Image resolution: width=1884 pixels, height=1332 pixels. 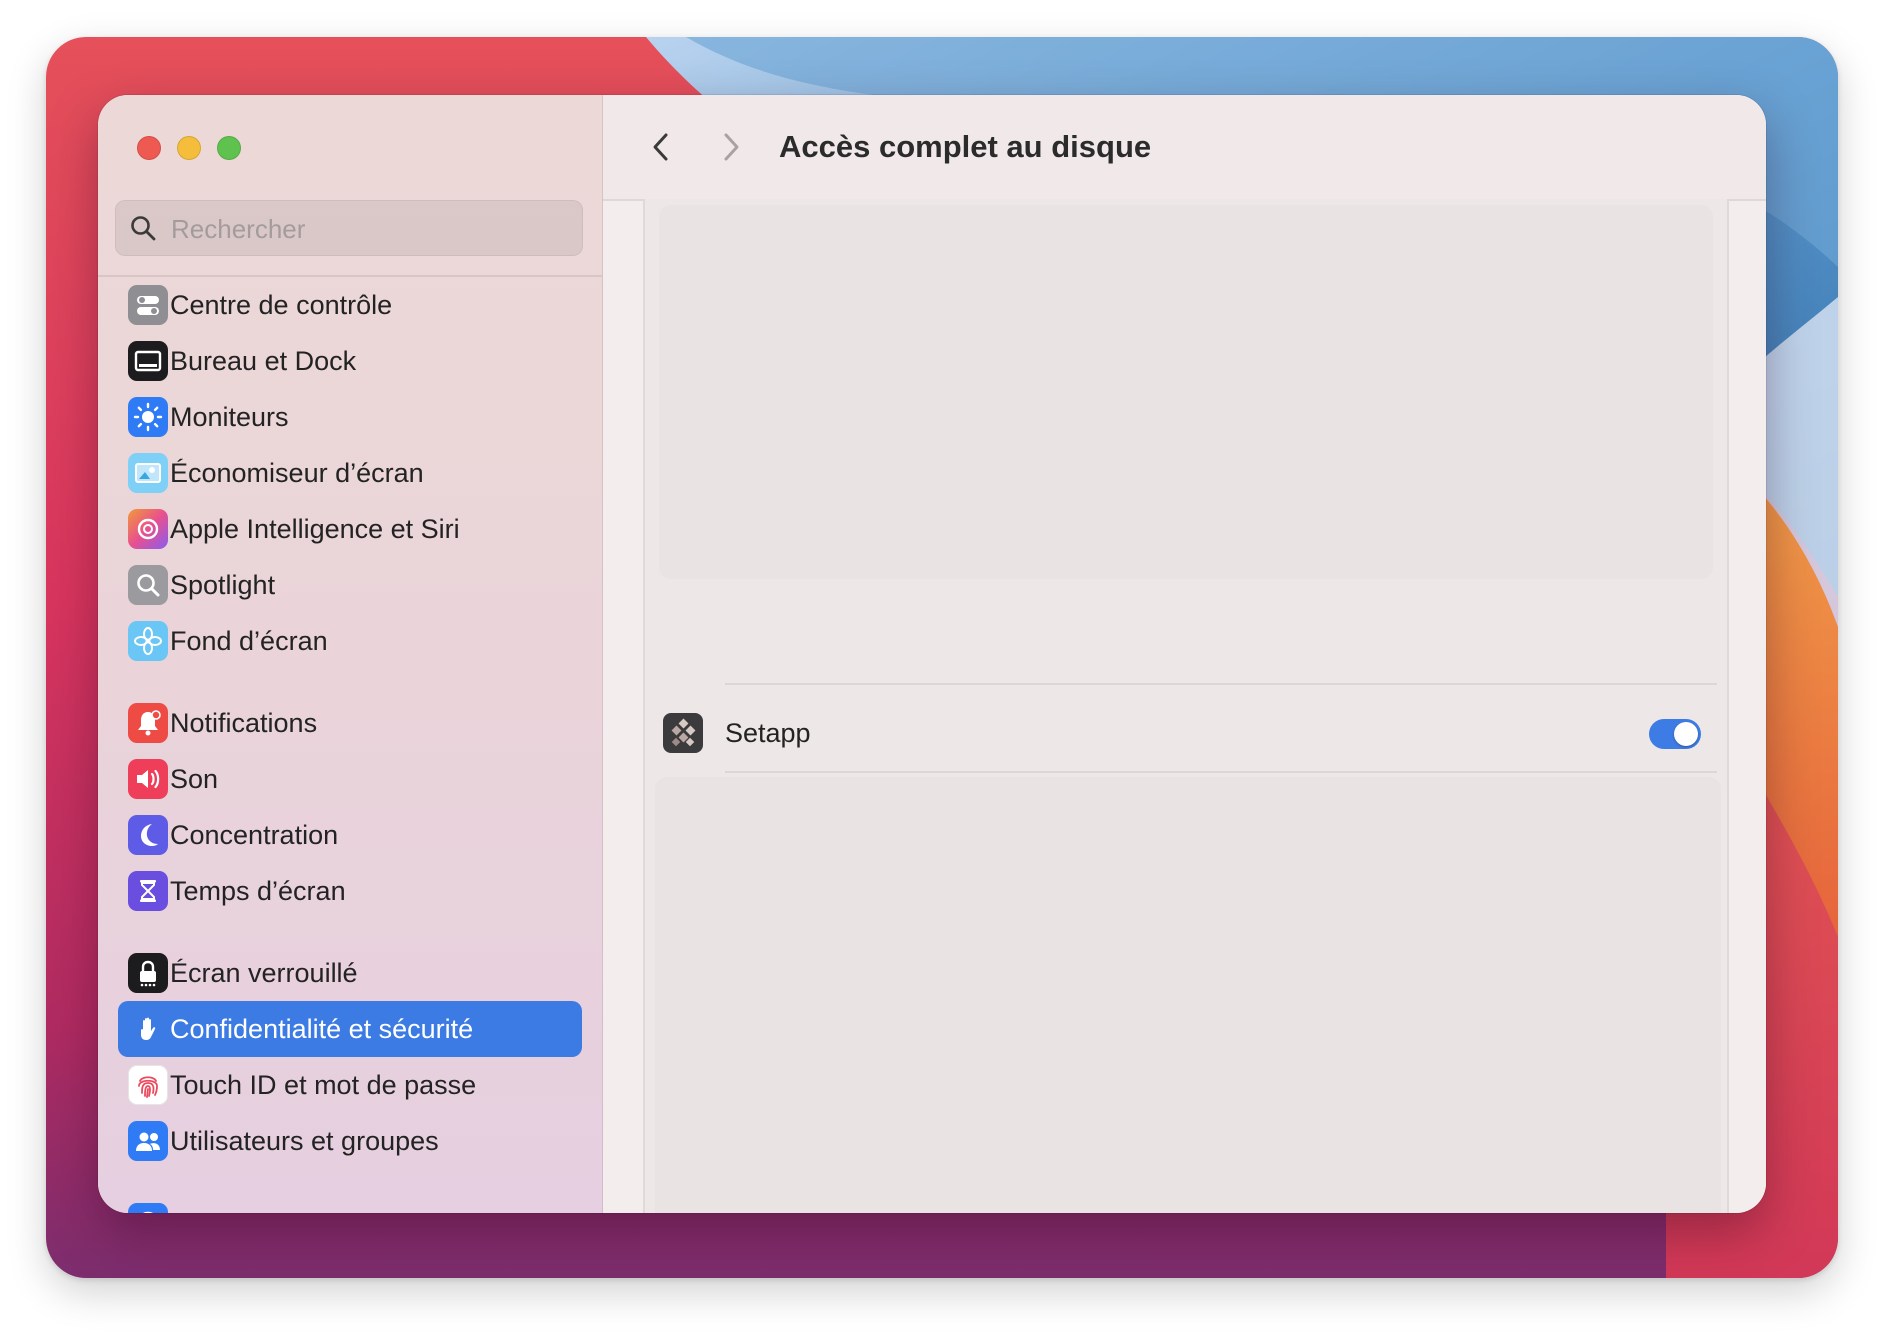 What do you see at coordinates (281, 305) in the screenshot?
I see `sidebar-item-label: Centre de contrôle` at bounding box center [281, 305].